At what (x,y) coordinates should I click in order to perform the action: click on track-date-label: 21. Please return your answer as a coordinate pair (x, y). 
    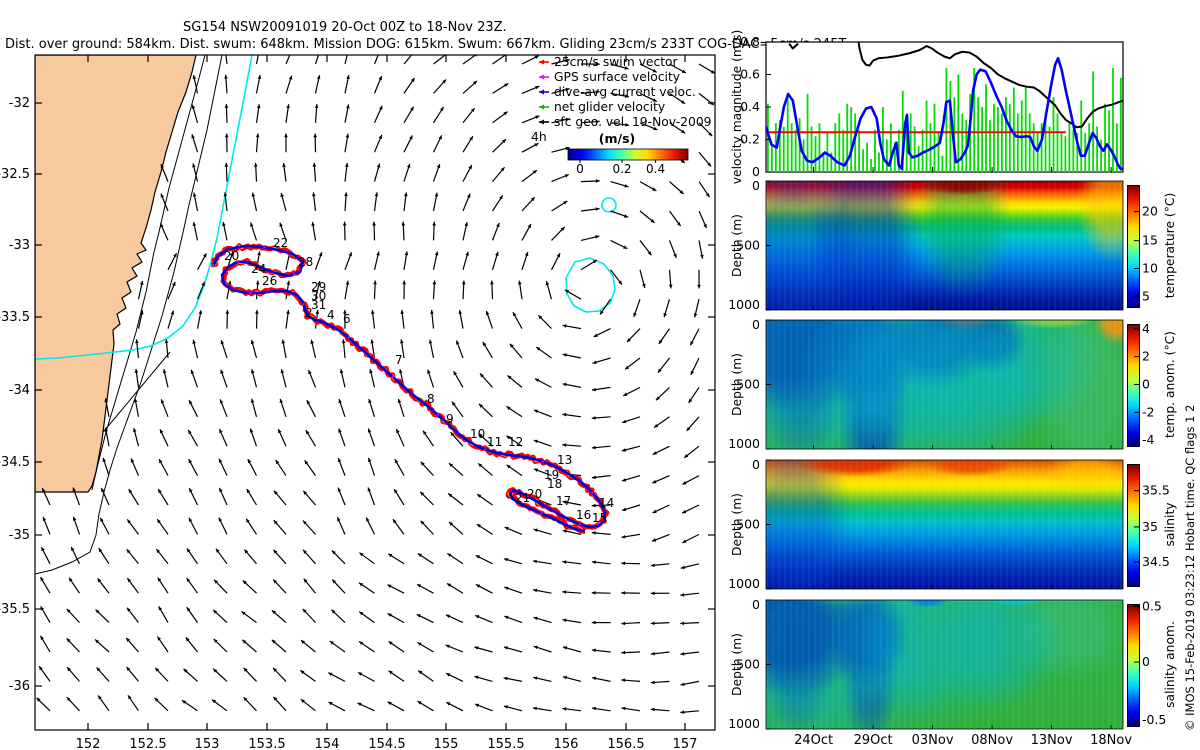
    Looking at the image, I should click on (522, 498).